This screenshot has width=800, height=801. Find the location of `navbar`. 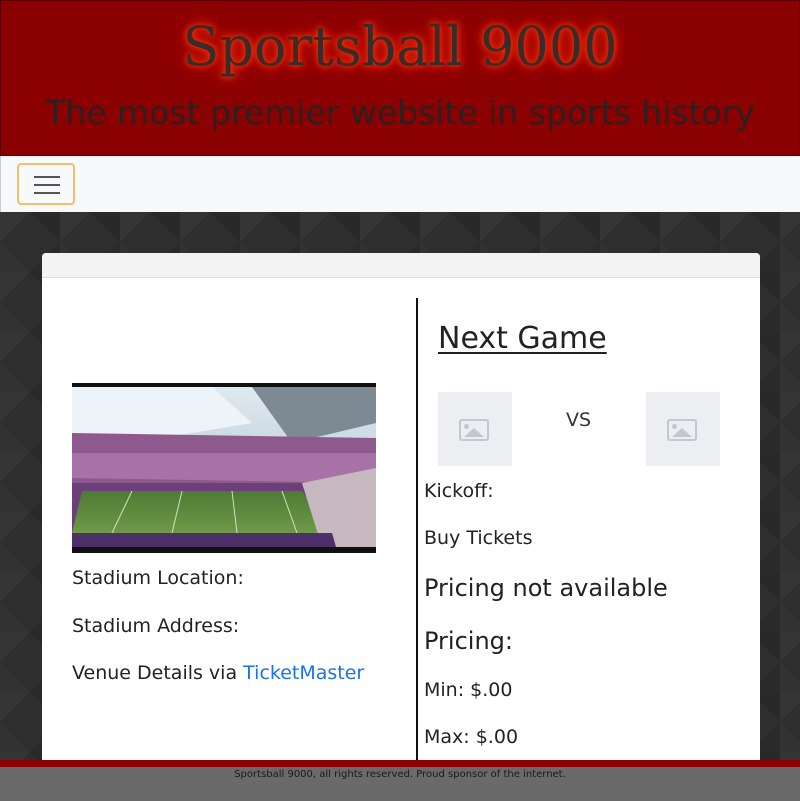

navbar is located at coordinates (400, 184).